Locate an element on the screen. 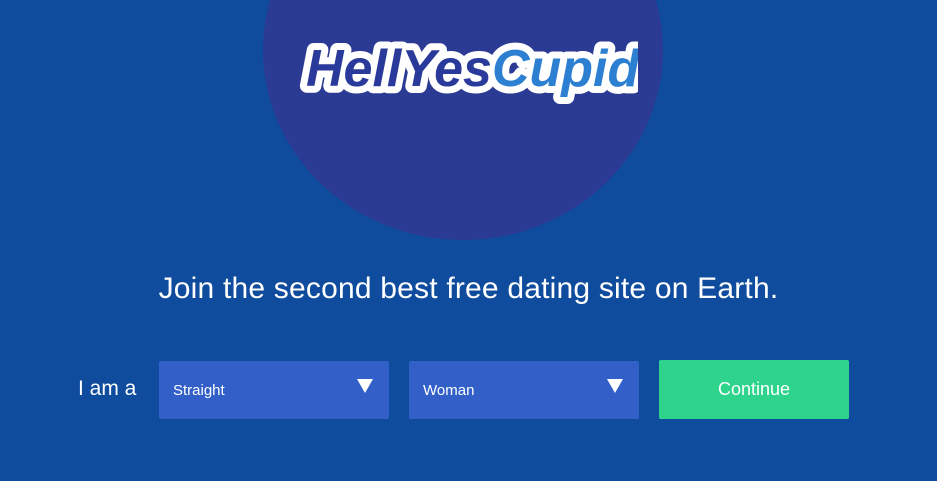 The image size is (937, 481). svg-text: HellYesCupid is located at coordinates (472, 69).